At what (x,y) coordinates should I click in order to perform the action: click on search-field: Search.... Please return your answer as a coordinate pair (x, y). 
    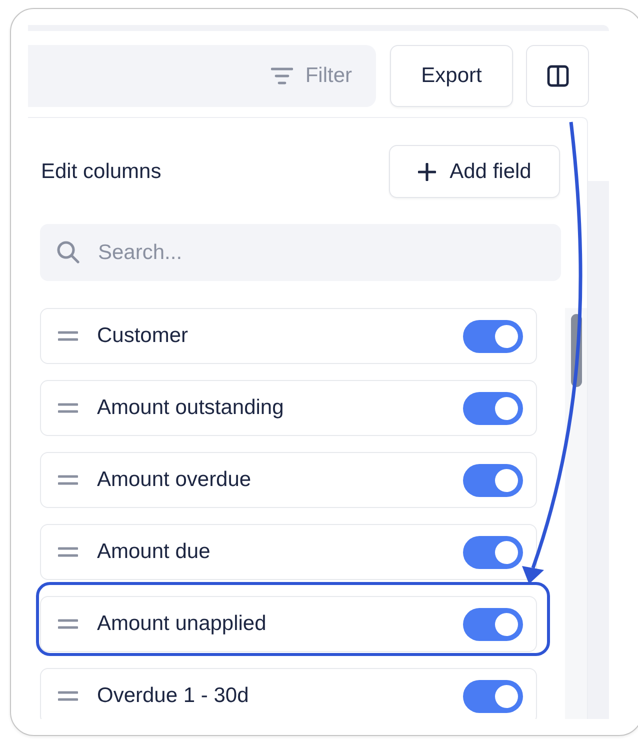
    Looking at the image, I should click on (300, 252).